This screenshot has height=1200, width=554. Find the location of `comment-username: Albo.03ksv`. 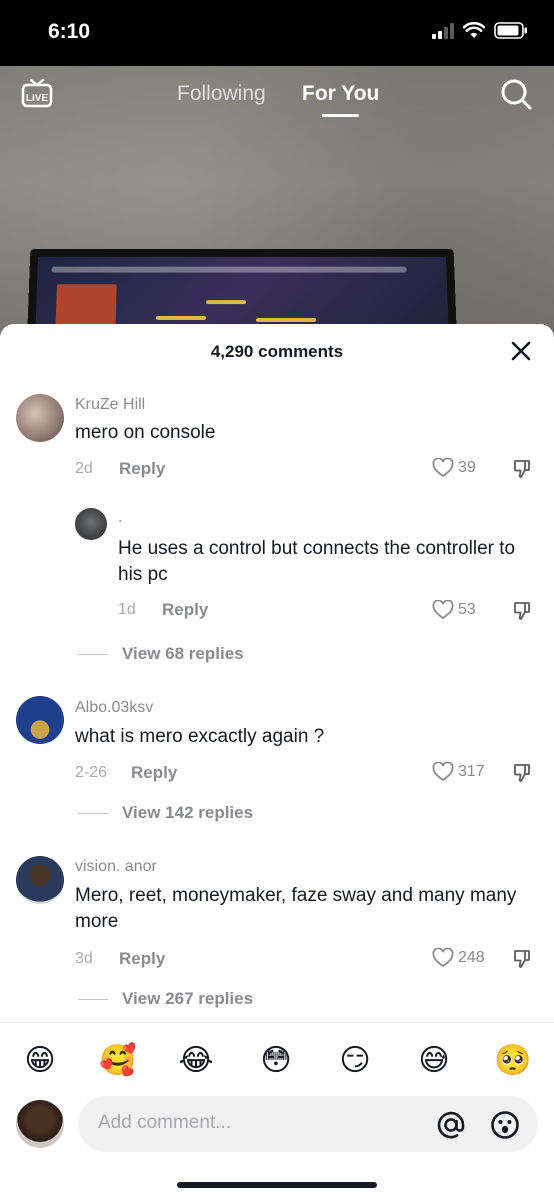

comment-username: Albo.03ksv is located at coordinates (114, 708).